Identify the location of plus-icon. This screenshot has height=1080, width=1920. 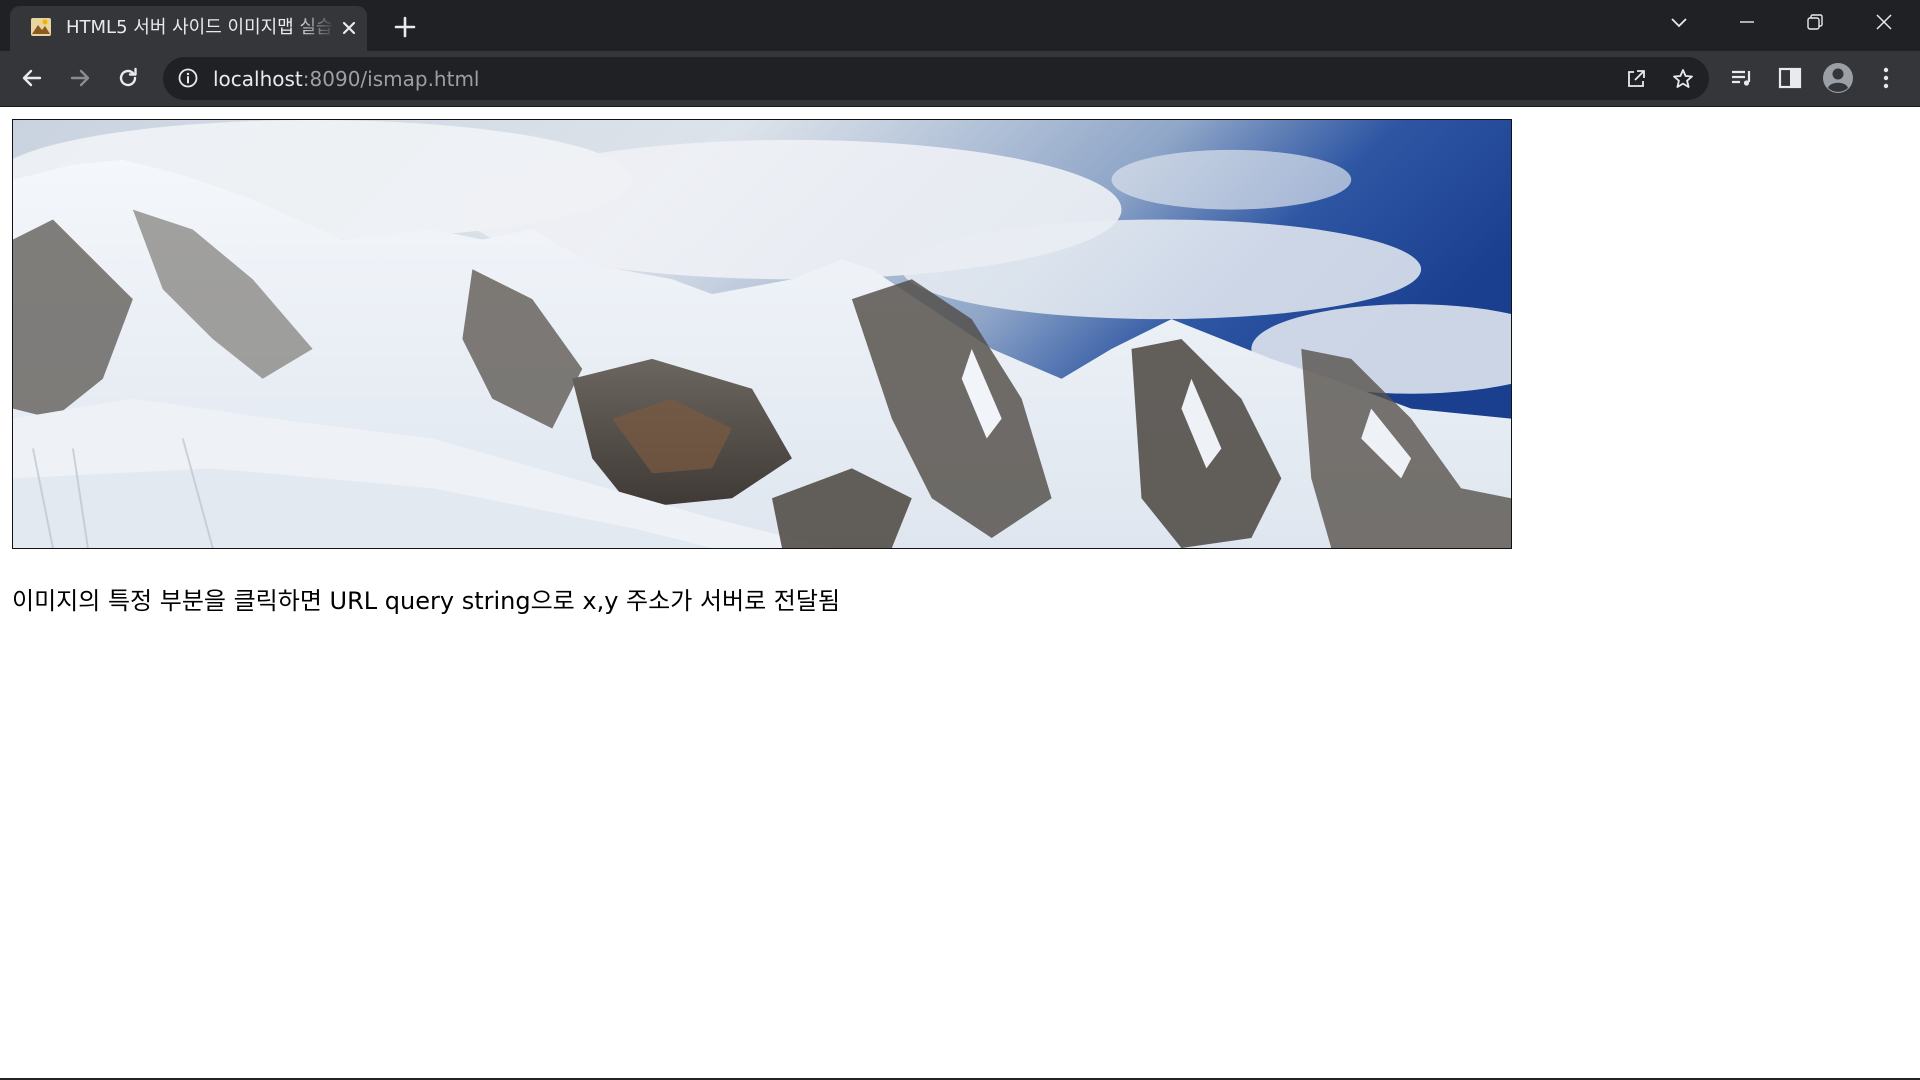
(405, 27).